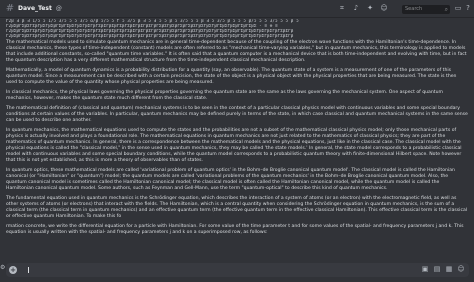  Describe the element at coordinates (426, 9) in the screenshot. I see `search-input: Search ⌕` at that location.